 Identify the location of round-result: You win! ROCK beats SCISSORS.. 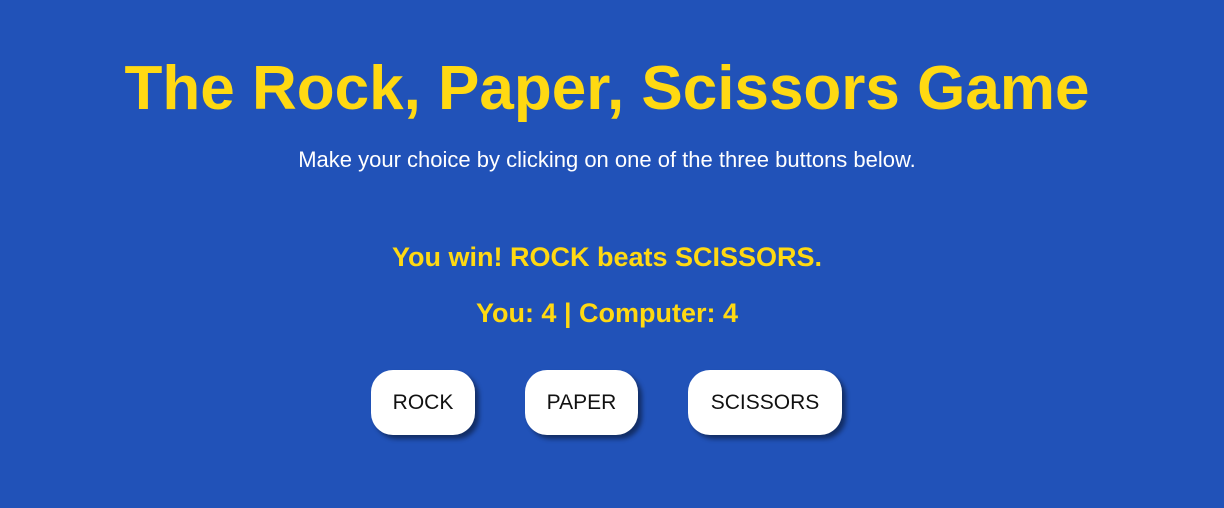
(607, 257).